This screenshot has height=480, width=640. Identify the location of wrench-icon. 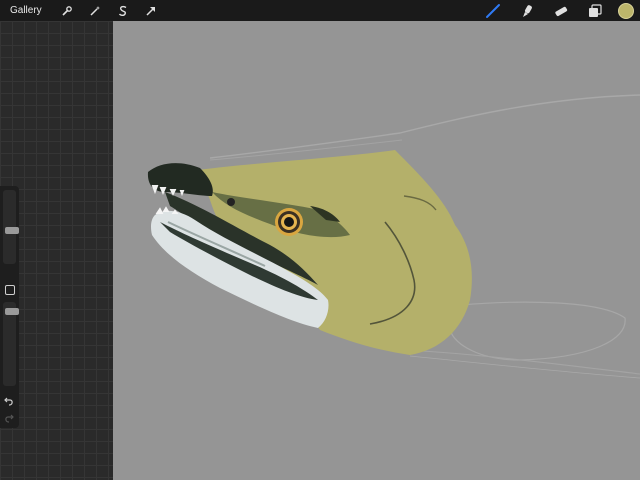
(67, 11).